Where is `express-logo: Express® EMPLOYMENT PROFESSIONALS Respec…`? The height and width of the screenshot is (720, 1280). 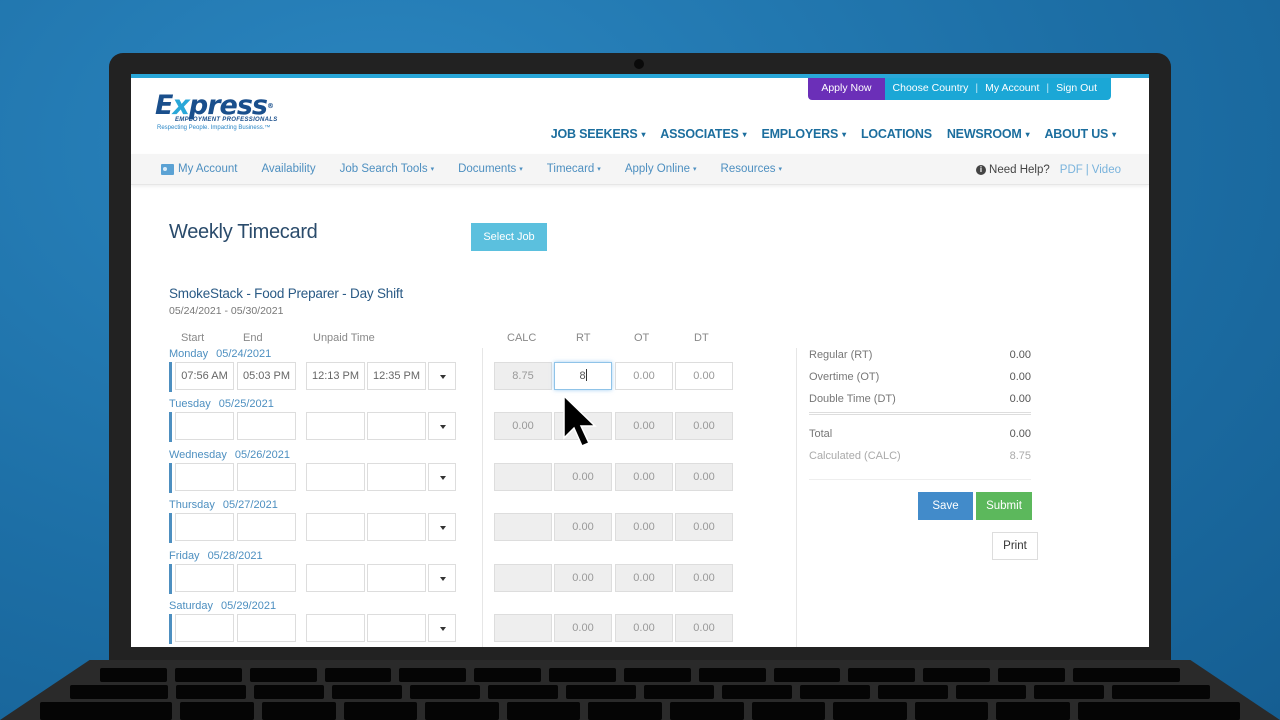 express-logo: Express® EMPLOYMENT PROFESSIONALS Respec… is located at coordinates (220, 112).